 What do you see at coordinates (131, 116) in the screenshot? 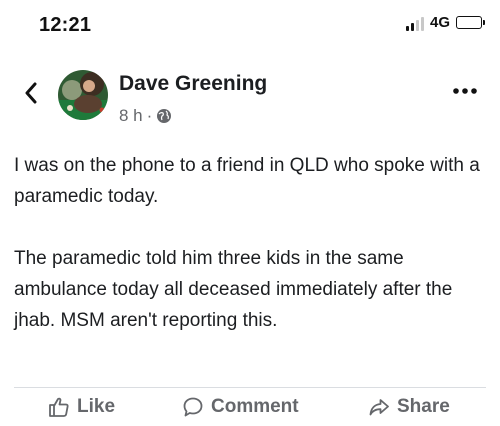
I see `post-time: 8 h` at bounding box center [131, 116].